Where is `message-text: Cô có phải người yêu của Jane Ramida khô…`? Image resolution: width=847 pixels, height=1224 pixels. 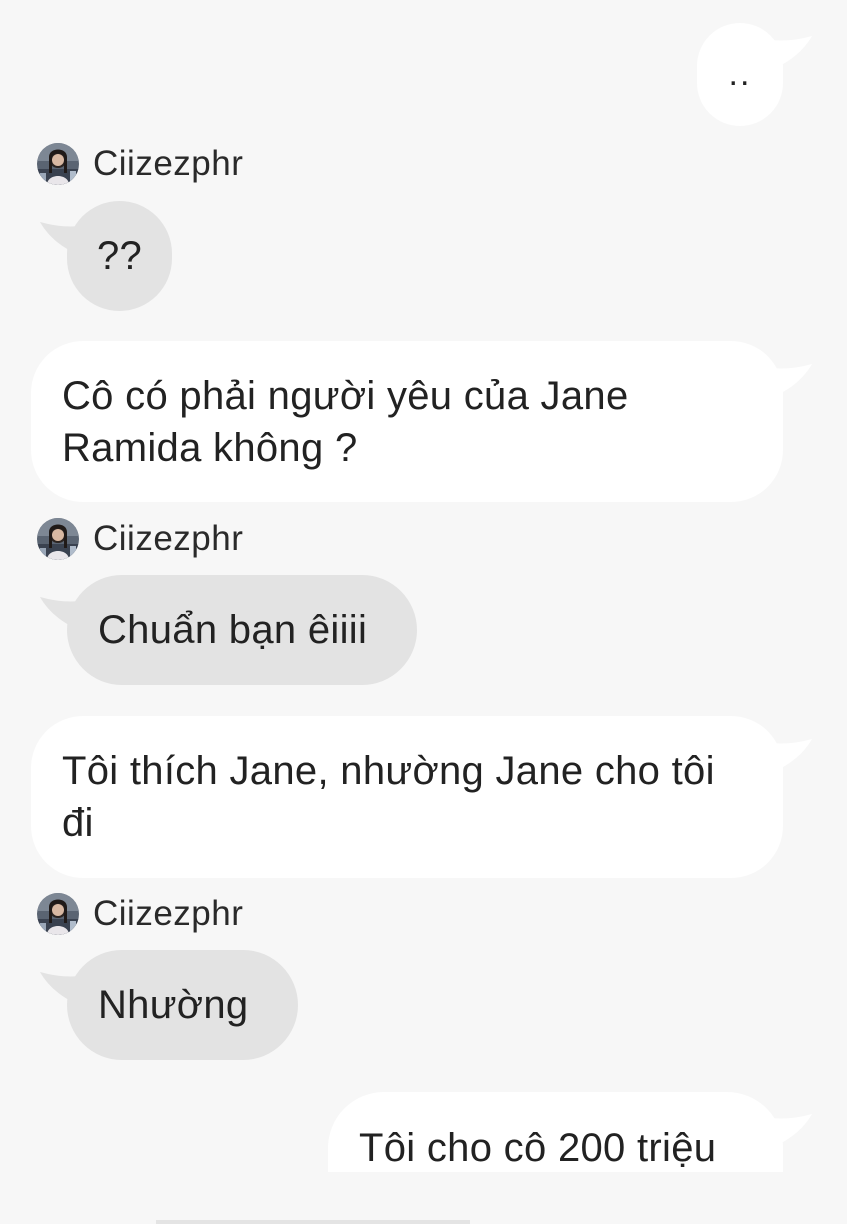 message-text: Cô có phải người yêu của Jane Ramida khô… is located at coordinates (345, 422).